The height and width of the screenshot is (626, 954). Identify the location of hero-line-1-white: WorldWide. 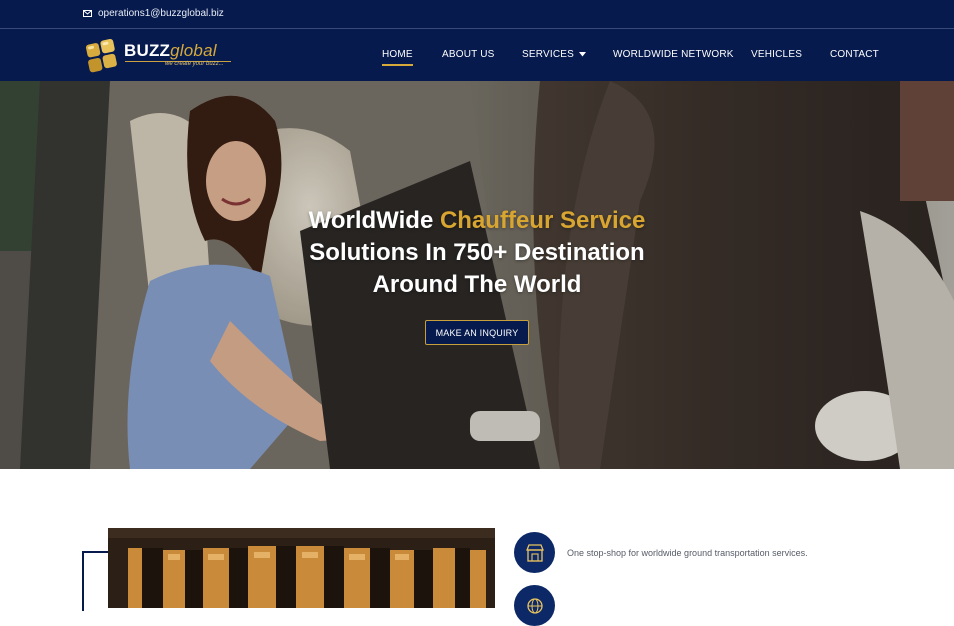
(374, 220).